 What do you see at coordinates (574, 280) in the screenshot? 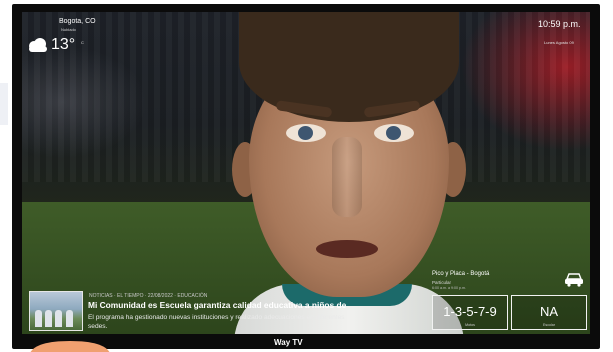
I see `car-icon` at bounding box center [574, 280].